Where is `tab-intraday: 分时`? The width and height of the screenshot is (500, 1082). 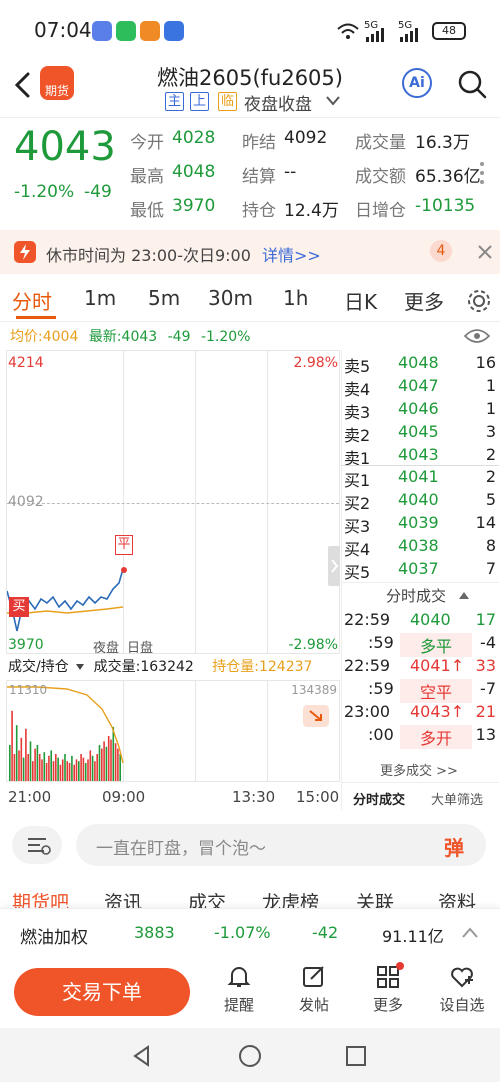 tab-intraday: 分时 is located at coordinates (32, 300).